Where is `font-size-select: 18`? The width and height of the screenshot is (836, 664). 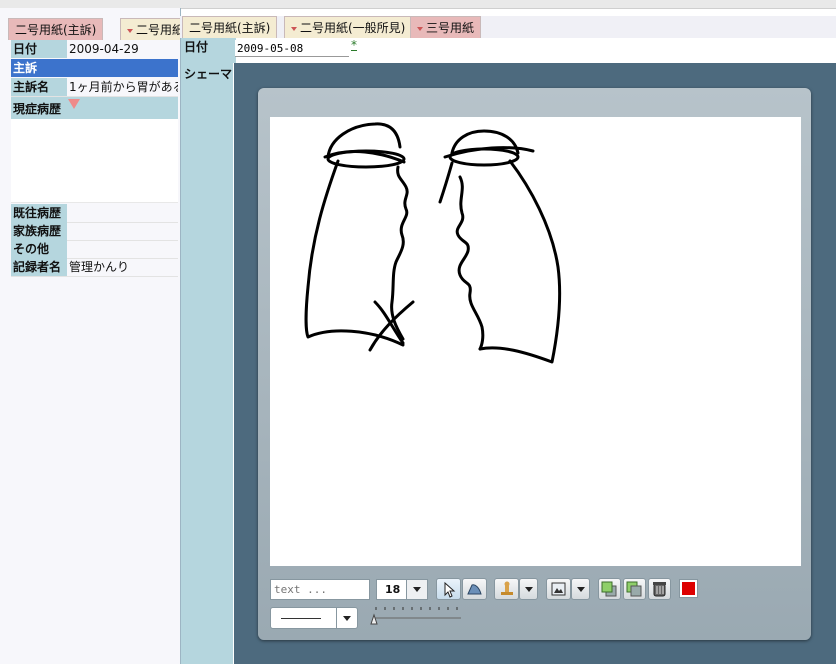
font-size-select: 18 is located at coordinates (402, 589).